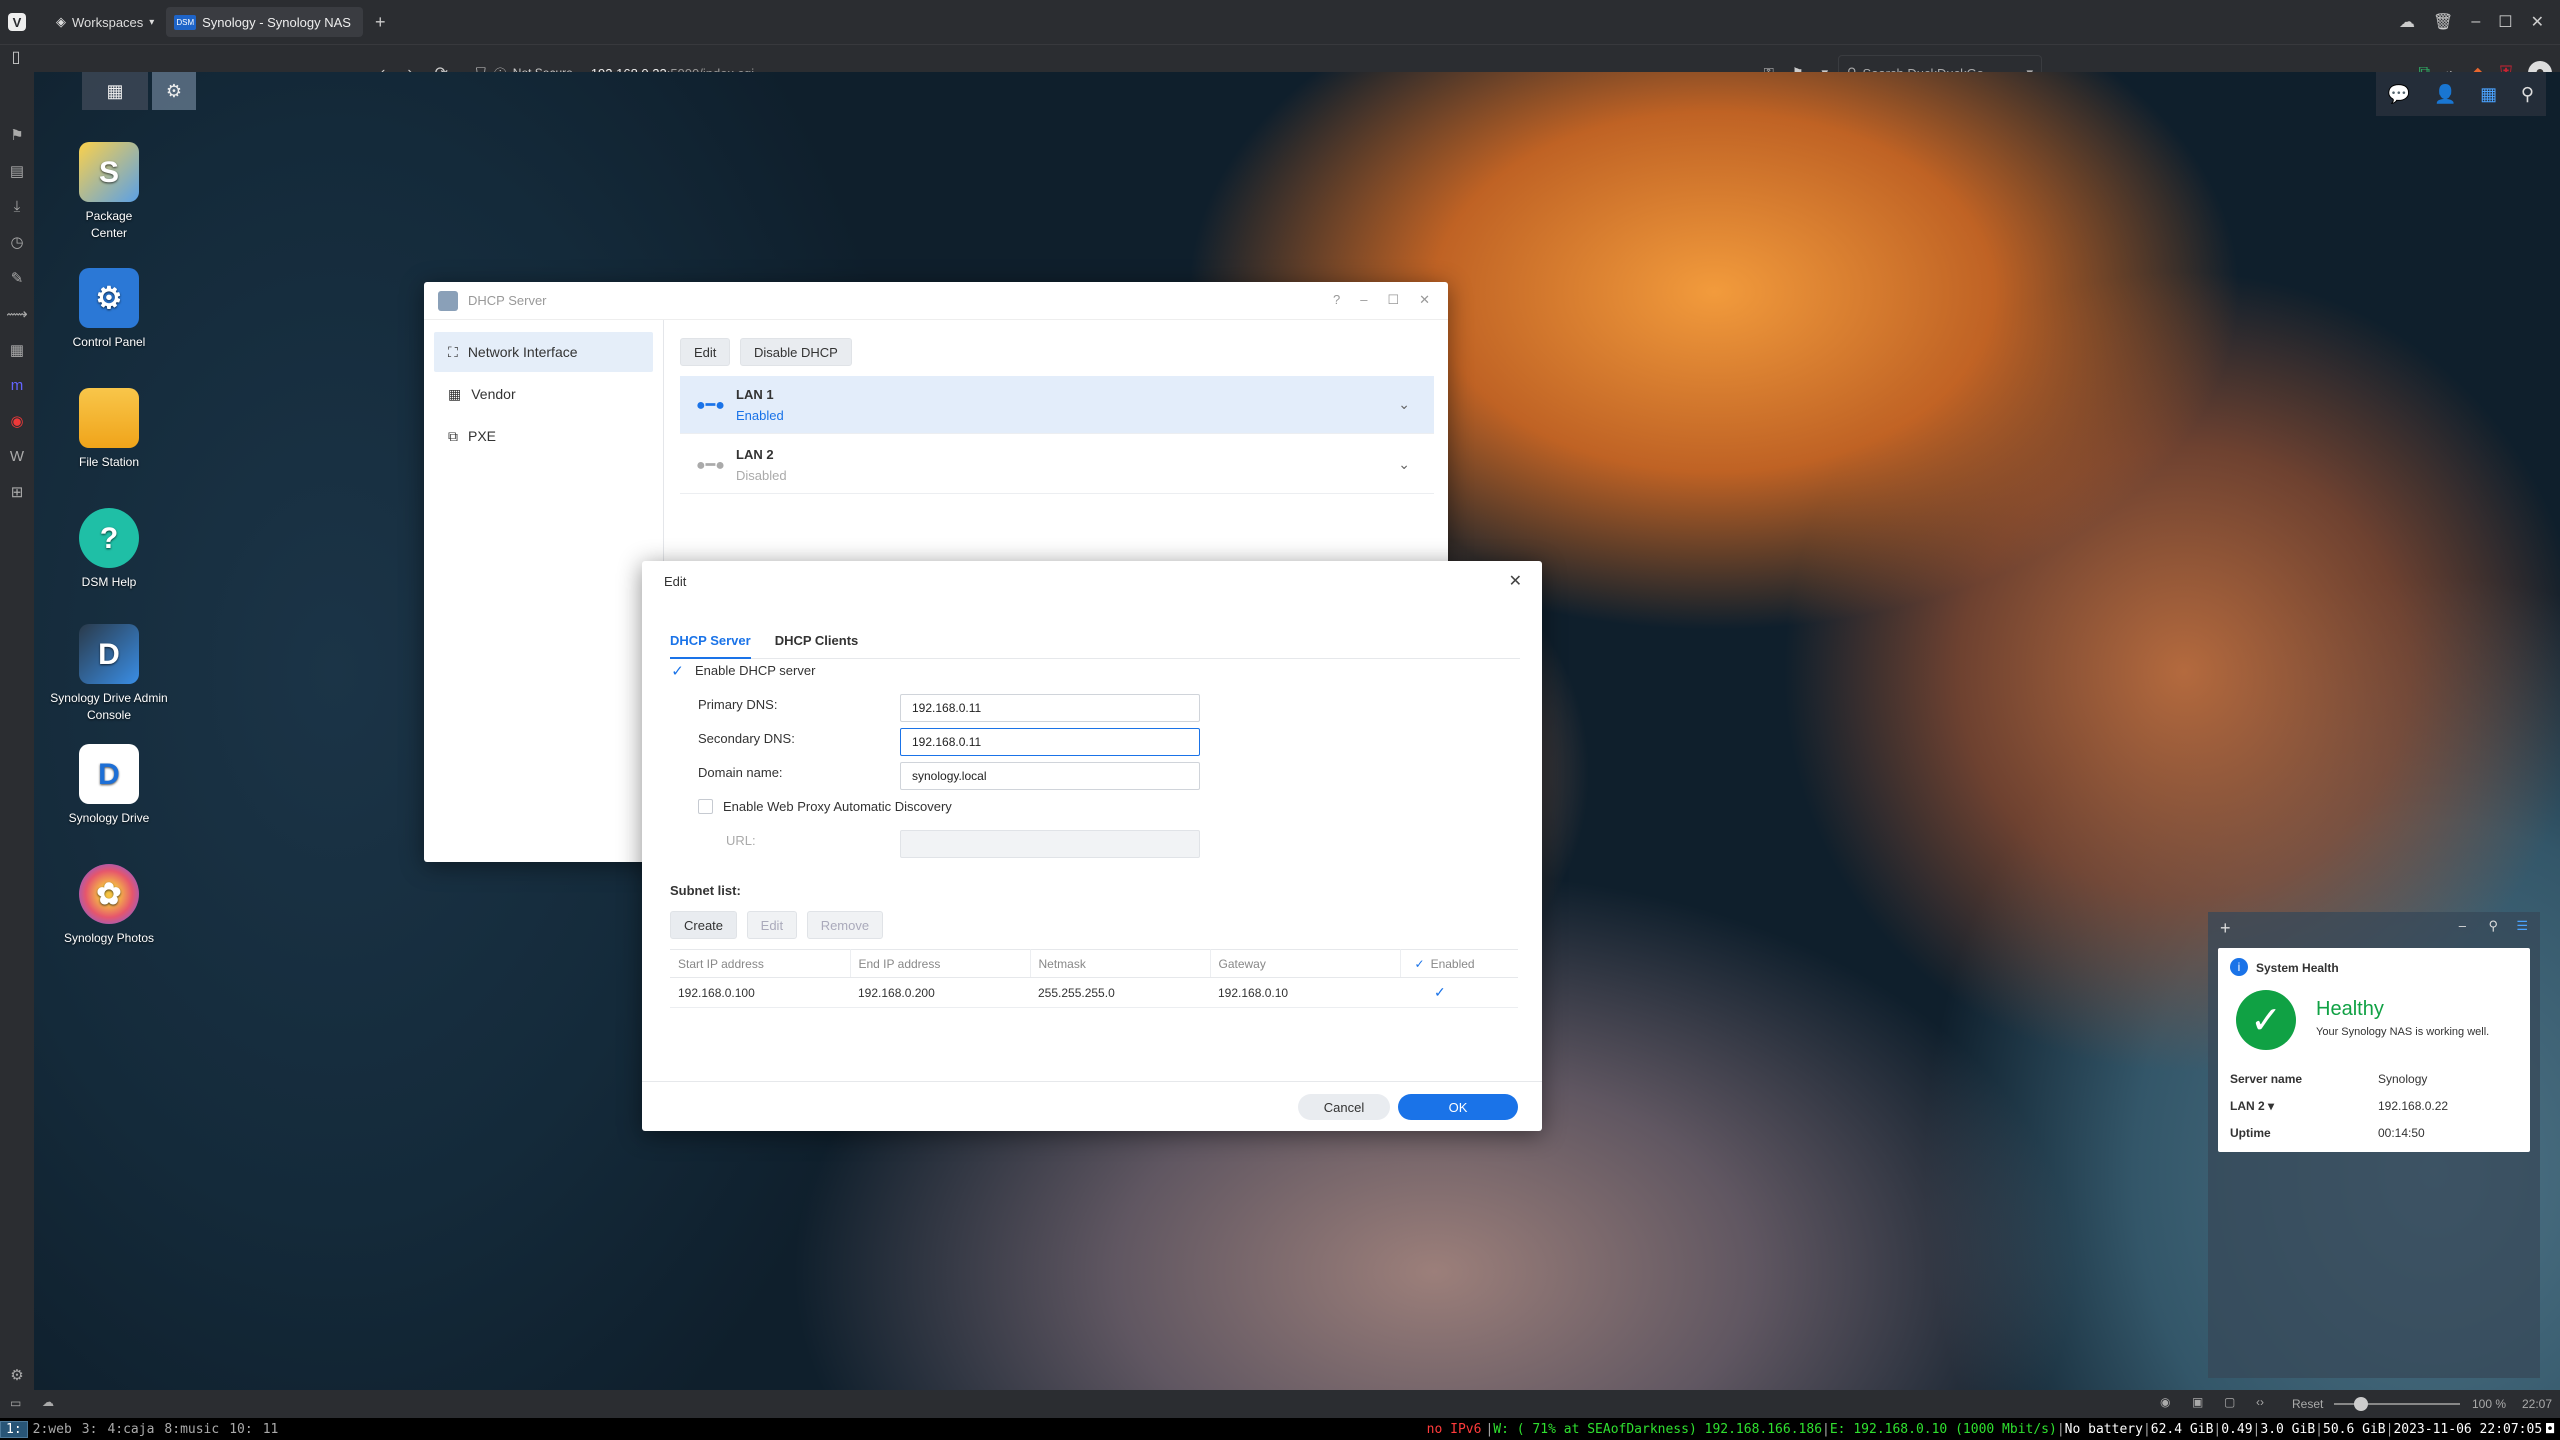 This screenshot has height=1440, width=2560. I want to click on new-tab-button: +, so click(380, 22).